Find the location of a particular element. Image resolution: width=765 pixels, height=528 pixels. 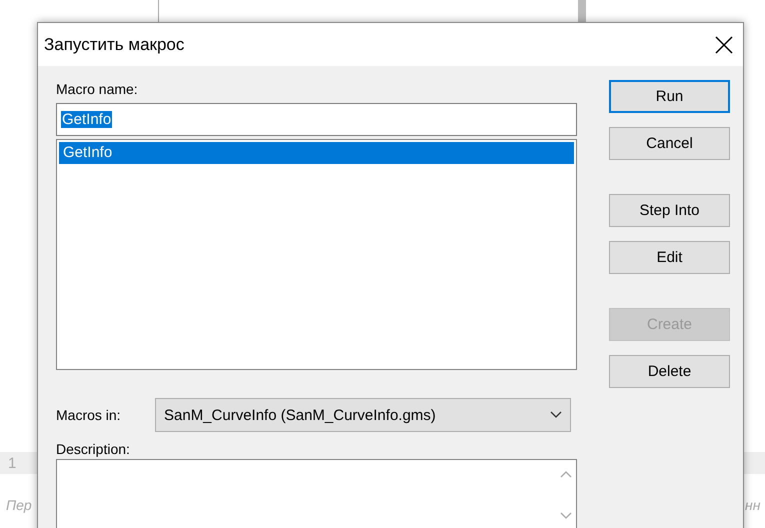

field-label: Macros in: is located at coordinates (89, 415).